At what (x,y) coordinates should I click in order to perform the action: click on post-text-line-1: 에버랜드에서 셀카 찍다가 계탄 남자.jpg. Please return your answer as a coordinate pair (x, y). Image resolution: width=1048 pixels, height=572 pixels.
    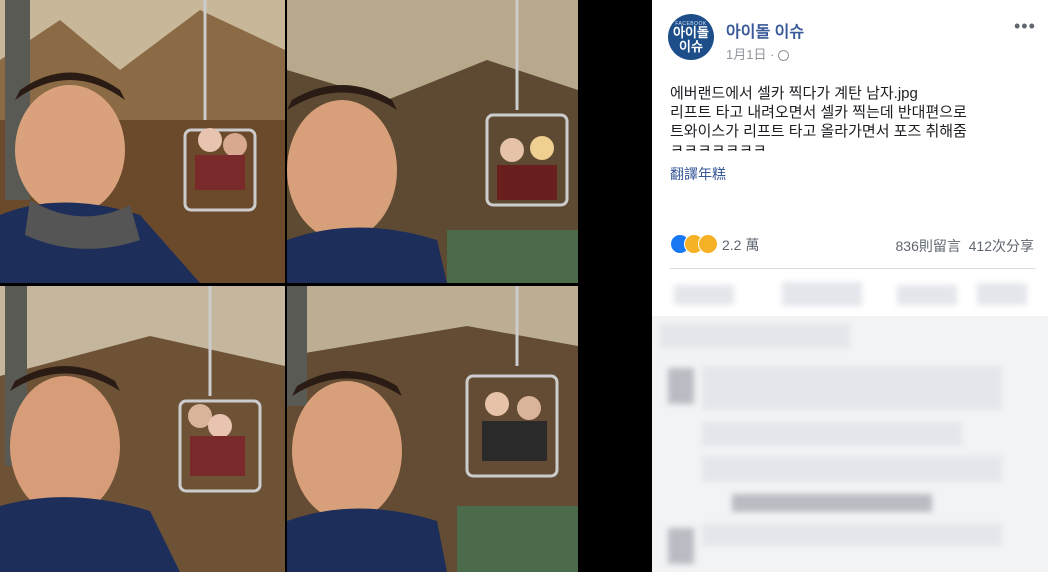
    Looking at the image, I should click on (794, 93).